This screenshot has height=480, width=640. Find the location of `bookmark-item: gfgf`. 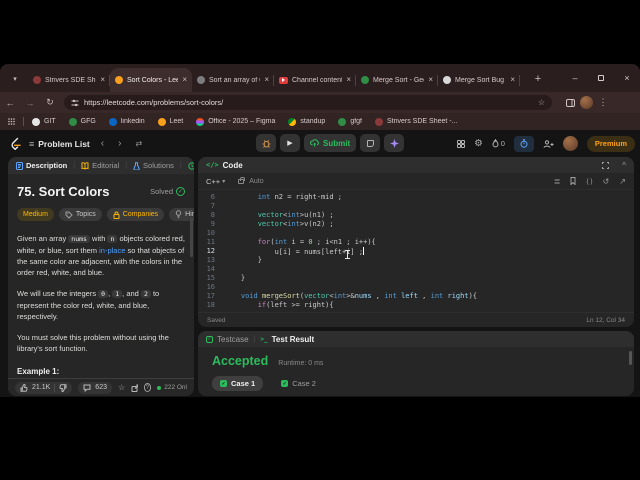

bookmark-item: gfgf is located at coordinates (350, 121).